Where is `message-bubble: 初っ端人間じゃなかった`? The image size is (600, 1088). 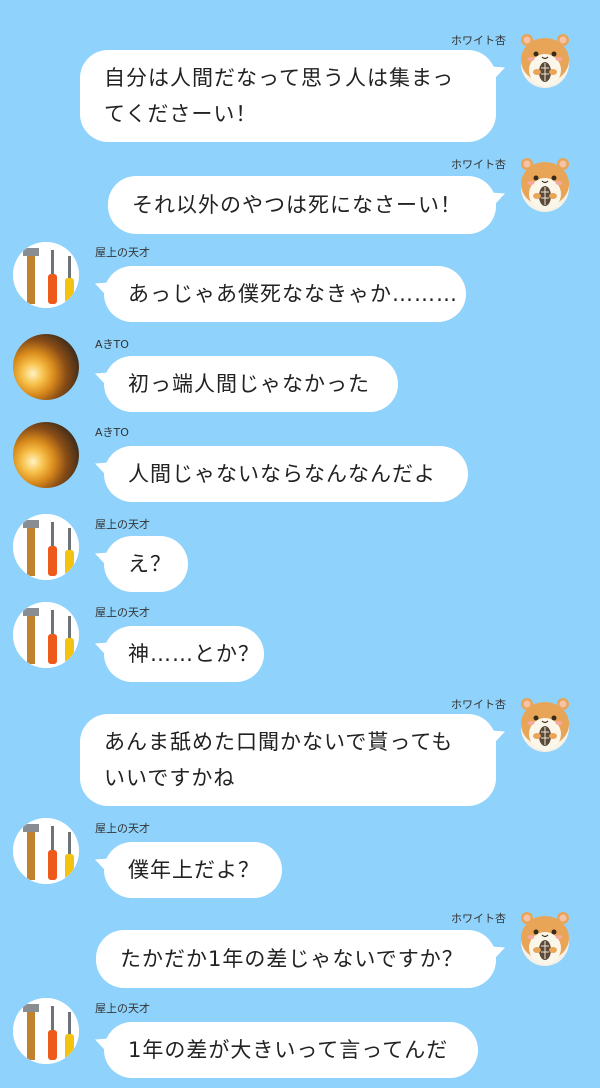
message-bubble: 初っ端人間じゃなかった is located at coordinates (251, 384).